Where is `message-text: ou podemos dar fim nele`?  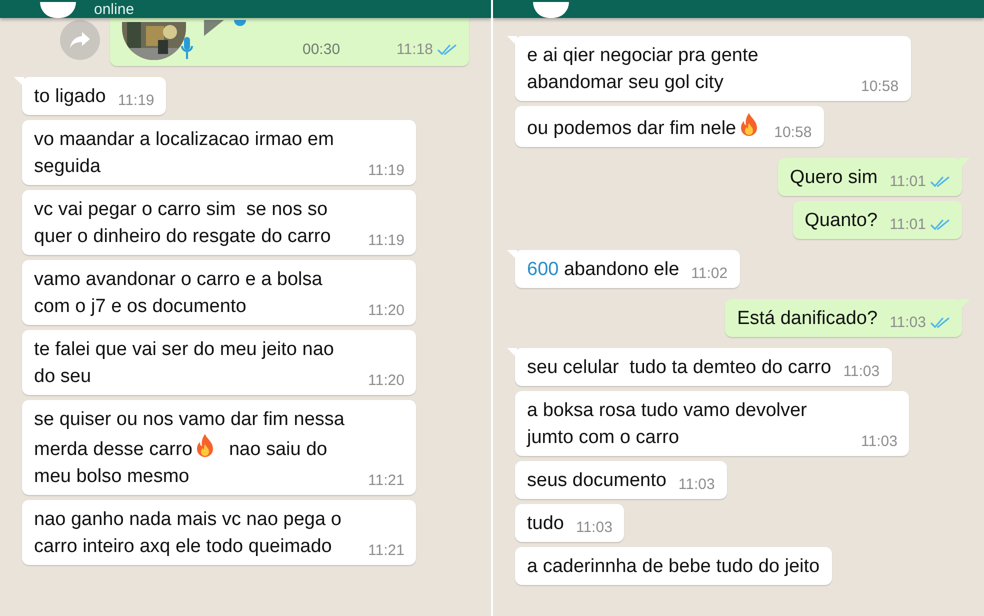
message-text: ou podemos dar fim nele is located at coordinates (644, 127).